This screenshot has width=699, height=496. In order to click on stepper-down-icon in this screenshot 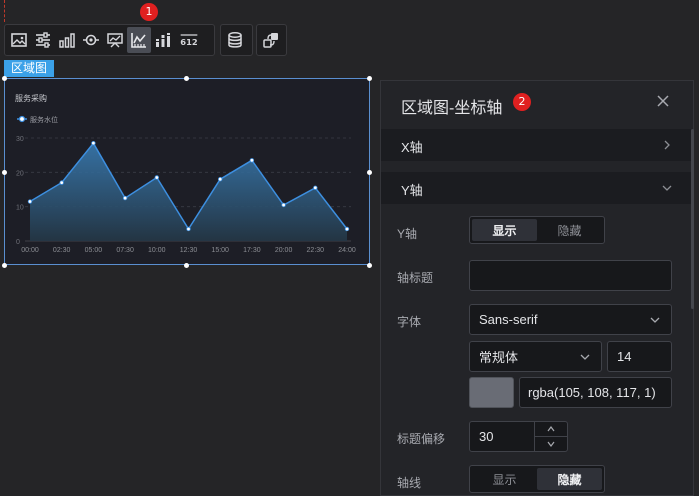, I will do `click(551, 443)`.